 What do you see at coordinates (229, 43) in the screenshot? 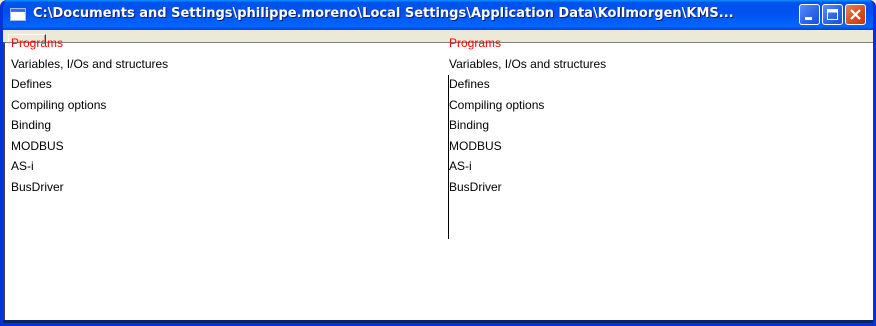
I see `left-item-programs: Programs` at bounding box center [229, 43].